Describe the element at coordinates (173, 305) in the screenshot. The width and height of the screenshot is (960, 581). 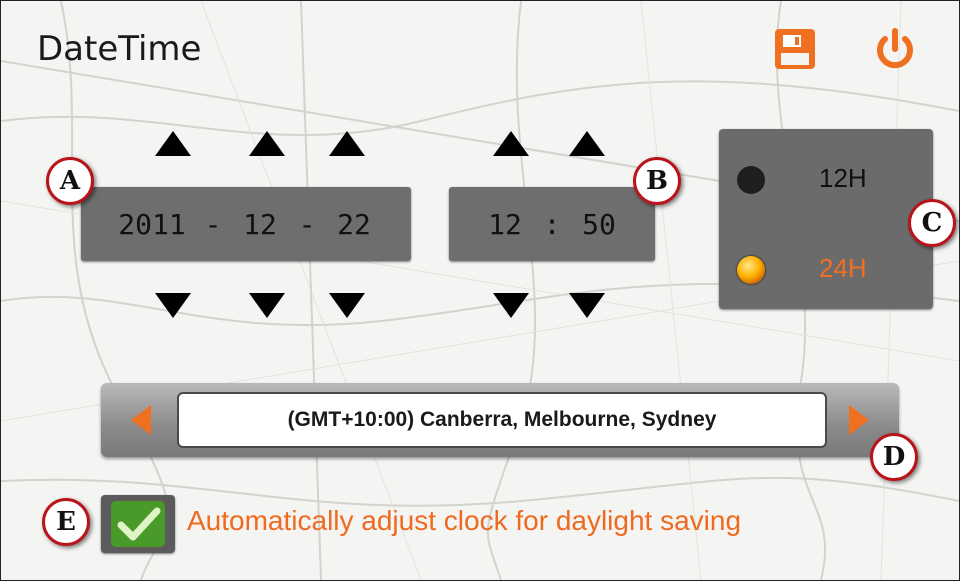
I see `year-down-arrow` at that location.